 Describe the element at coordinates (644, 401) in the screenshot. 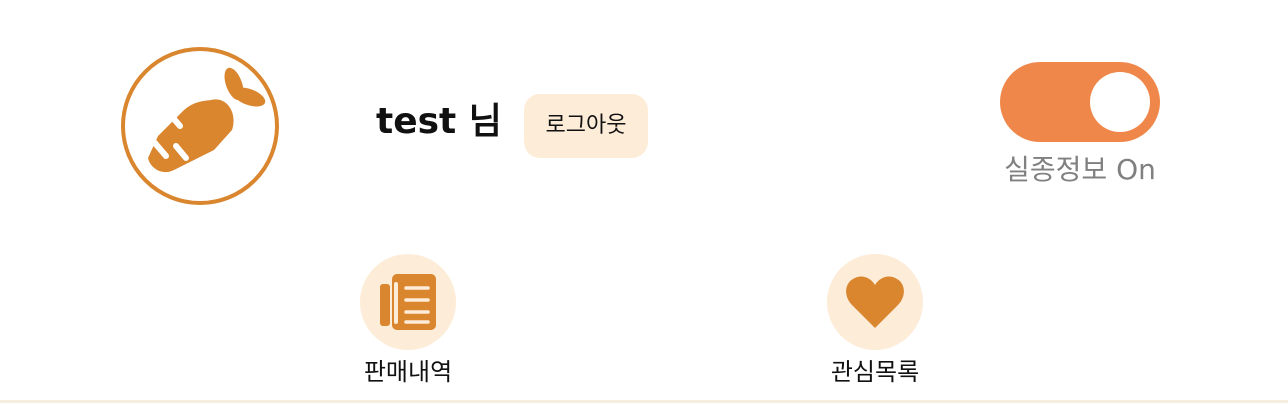

I see `divider` at that location.